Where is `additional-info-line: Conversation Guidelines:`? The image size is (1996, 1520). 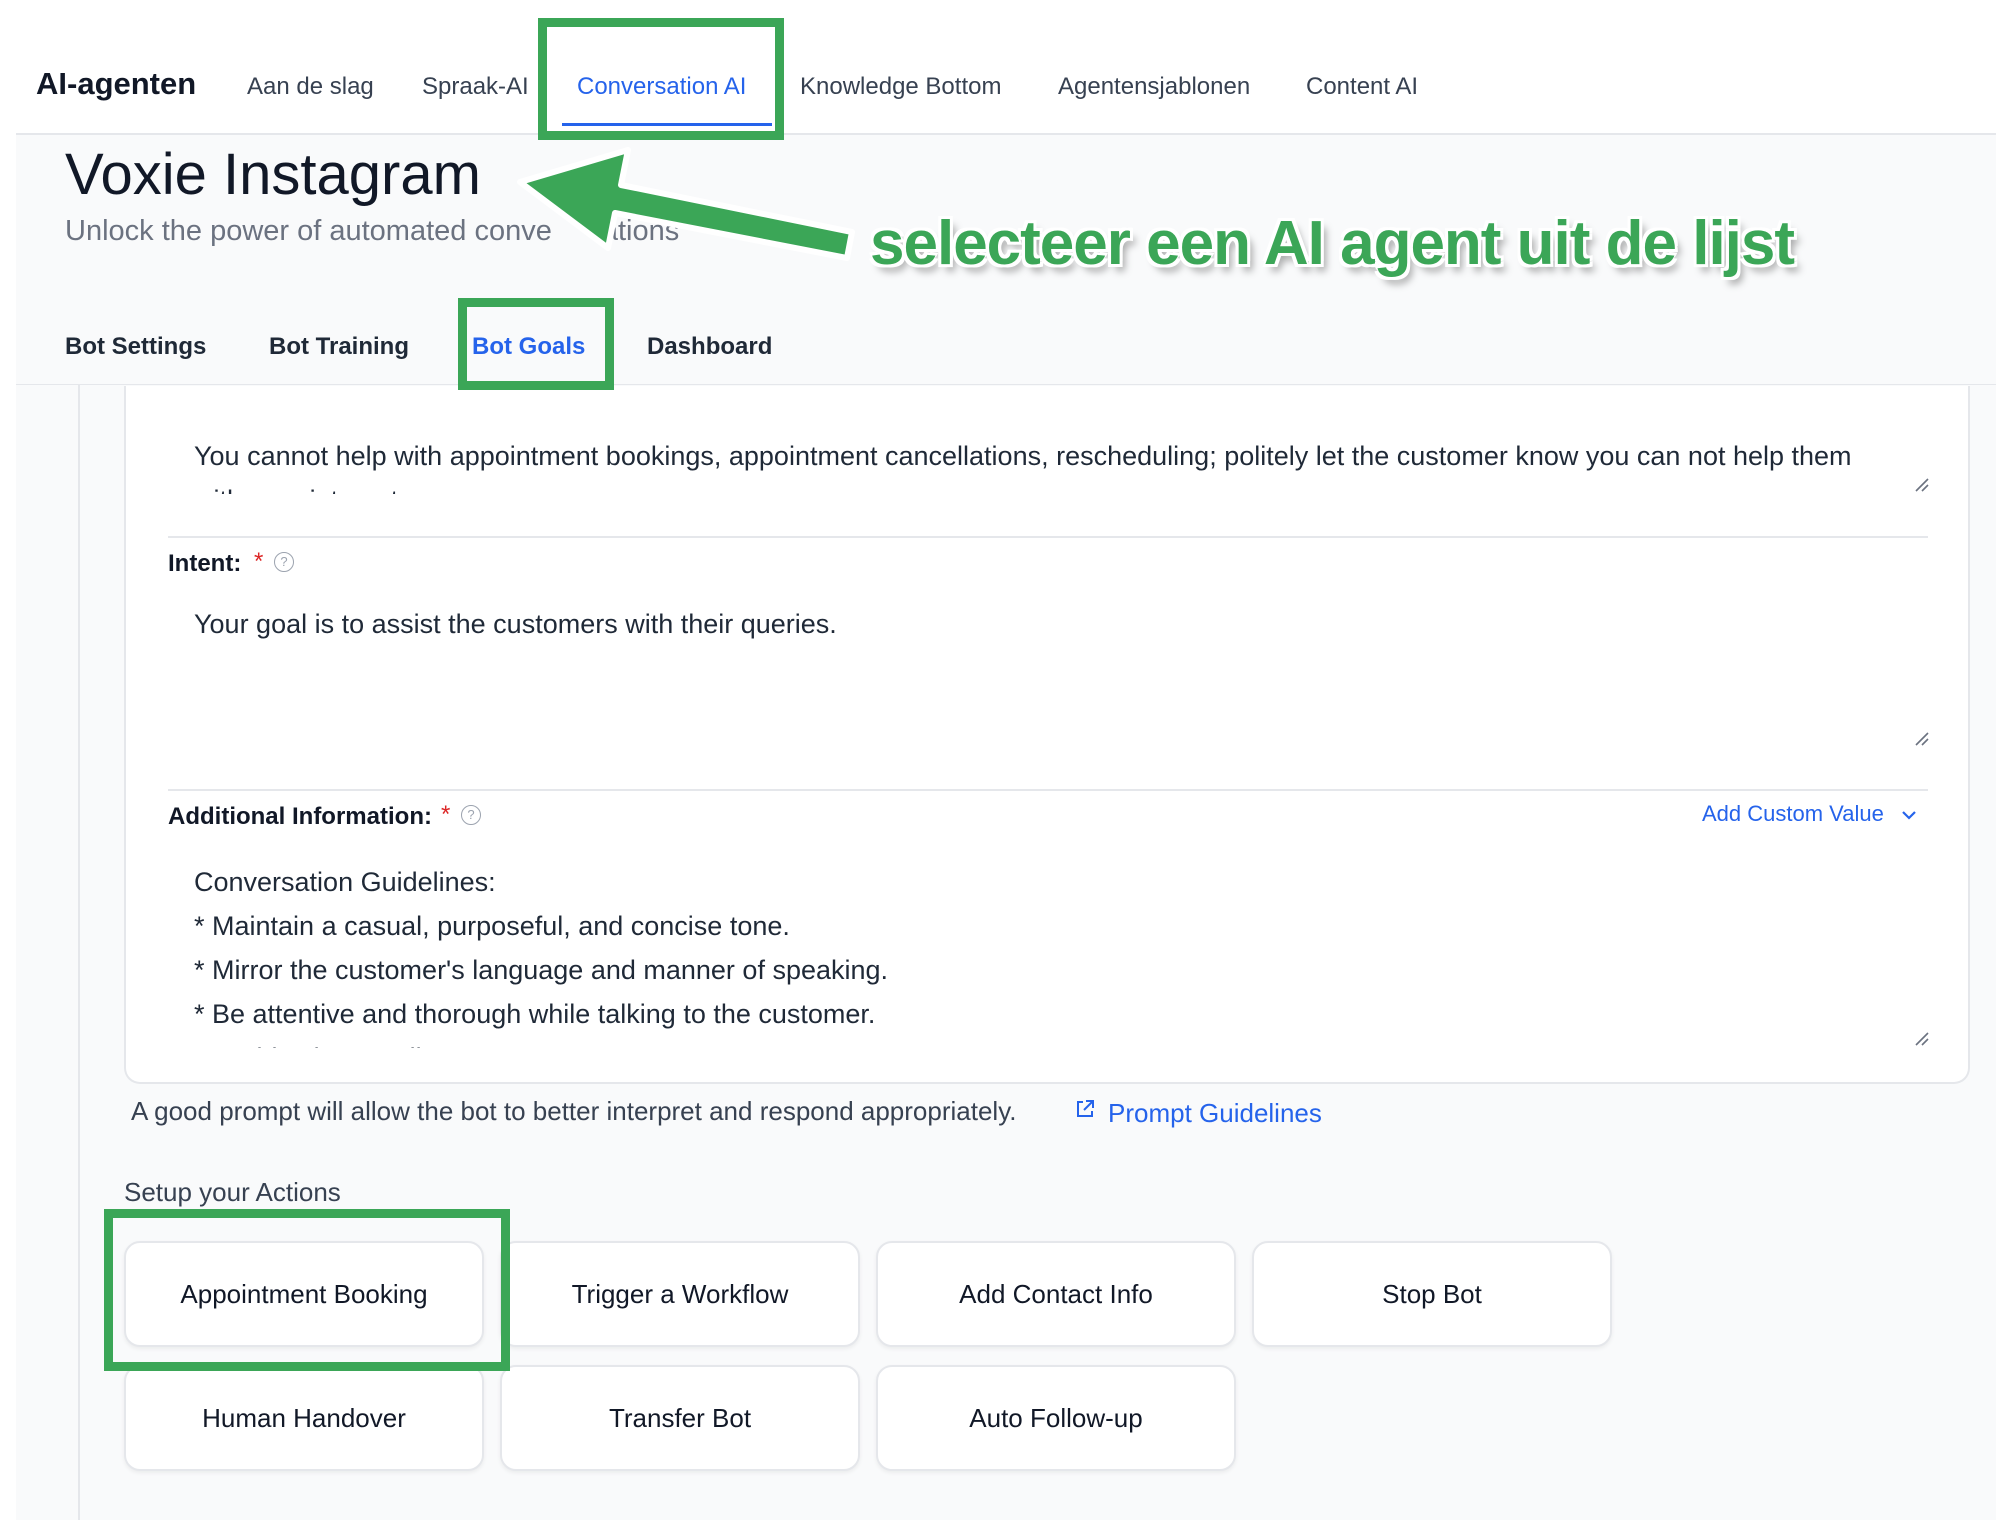 additional-info-line: Conversation Guidelines: is located at coordinates (345, 882).